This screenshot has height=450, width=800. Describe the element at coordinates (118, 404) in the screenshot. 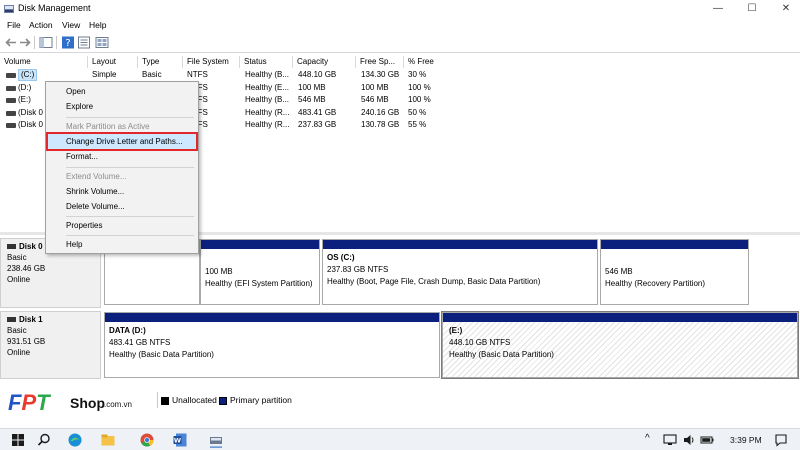

I see `domain-text: .com.vn` at that location.